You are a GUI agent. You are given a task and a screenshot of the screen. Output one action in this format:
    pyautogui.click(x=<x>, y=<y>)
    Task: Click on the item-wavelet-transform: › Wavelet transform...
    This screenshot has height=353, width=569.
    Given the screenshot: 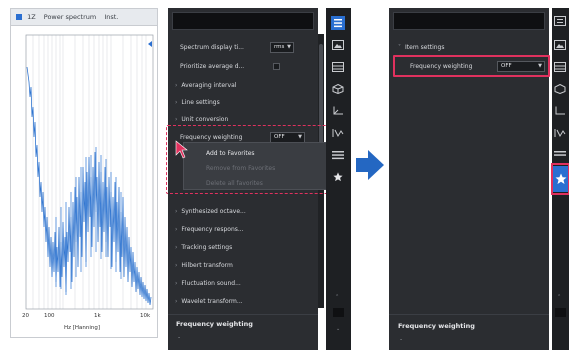 What is the action you would take?
    pyautogui.click(x=209, y=301)
    